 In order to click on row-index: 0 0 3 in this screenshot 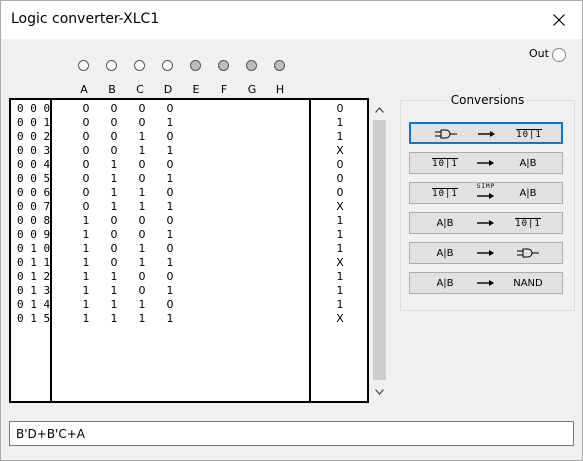, I will do `click(34, 150)`.